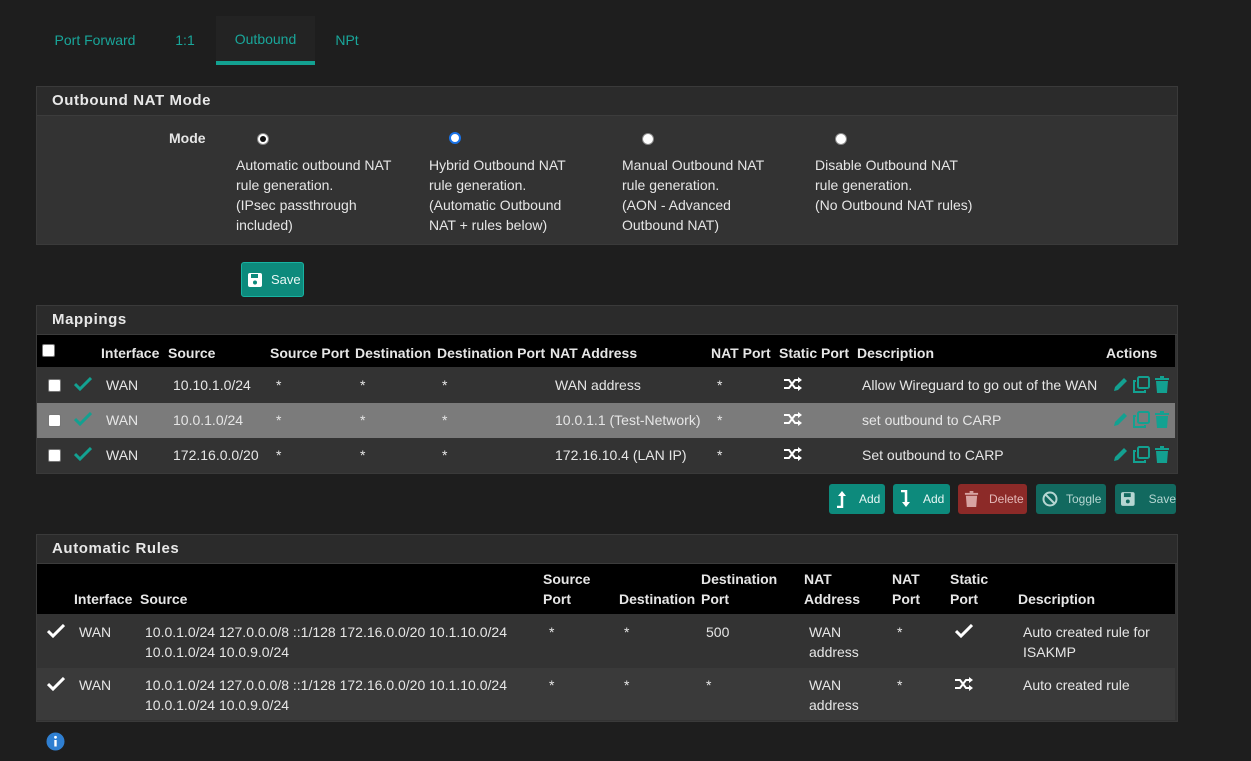 This screenshot has height=761, width=1251. I want to click on mode-radio-disable, so click(841, 139).